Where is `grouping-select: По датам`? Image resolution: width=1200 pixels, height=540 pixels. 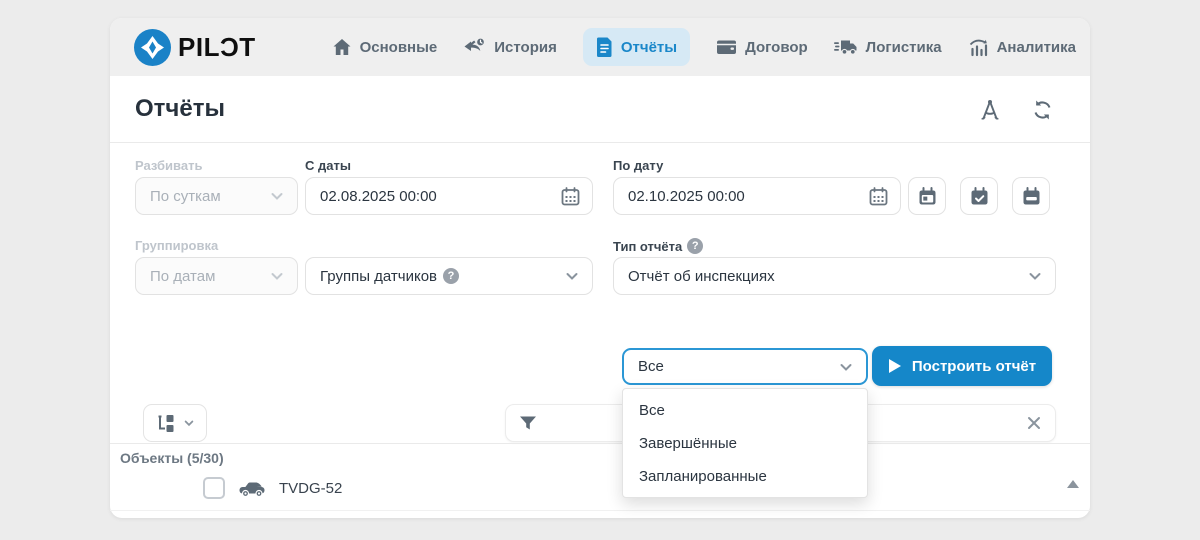 grouping-select: По датам is located at coordinates (216, 276).